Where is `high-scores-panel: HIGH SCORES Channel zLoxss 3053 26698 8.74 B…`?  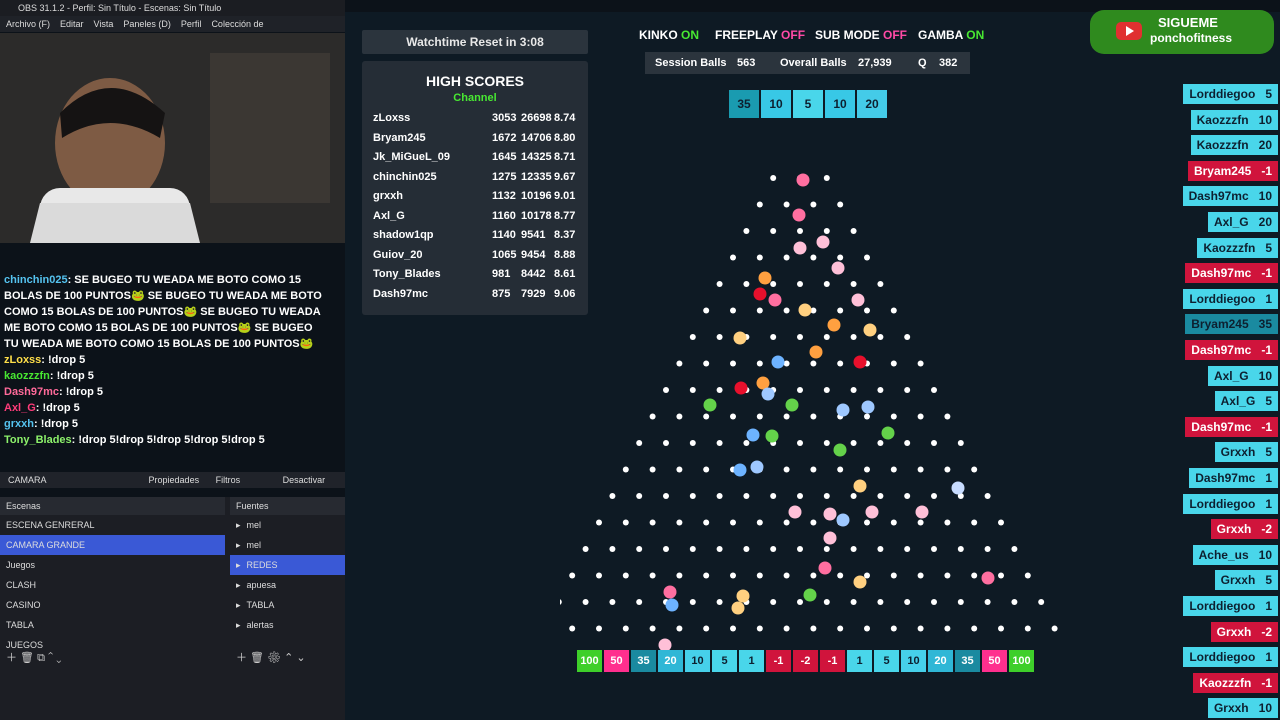
high-scores-panel: HIGH SCORES Channel zLoxss 3053 26698 8.74 B… is located at coordinates (475, 188).